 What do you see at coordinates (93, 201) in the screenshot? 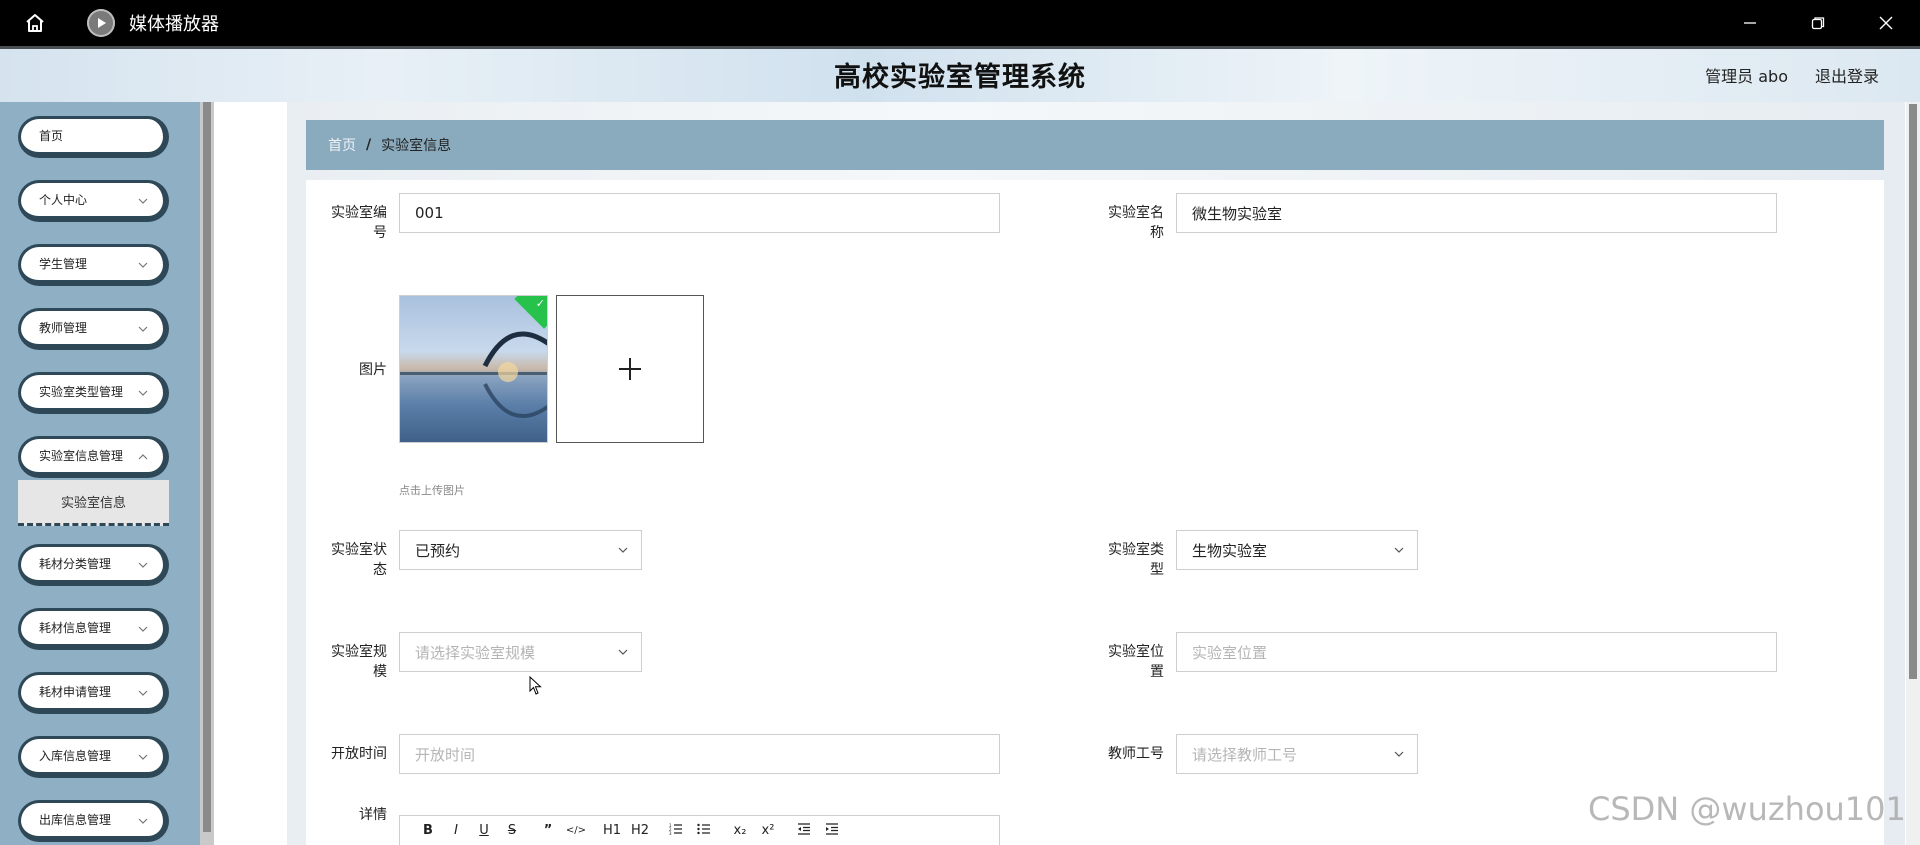
I see `sidebar-item-personal-center: 个人中心` at bounding box center [93, 201].